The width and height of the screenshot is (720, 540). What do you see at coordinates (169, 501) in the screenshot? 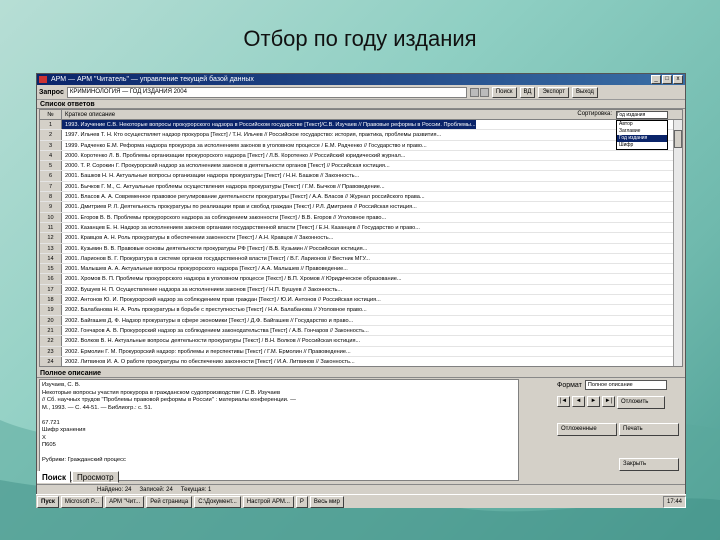
I see `taskbar-item: Рей страница` at bounding box center [169, 501].